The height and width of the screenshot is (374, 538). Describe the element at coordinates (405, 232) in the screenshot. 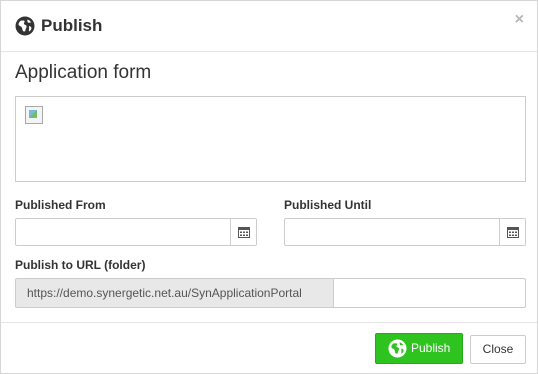

I see `published-until-input` at that location.